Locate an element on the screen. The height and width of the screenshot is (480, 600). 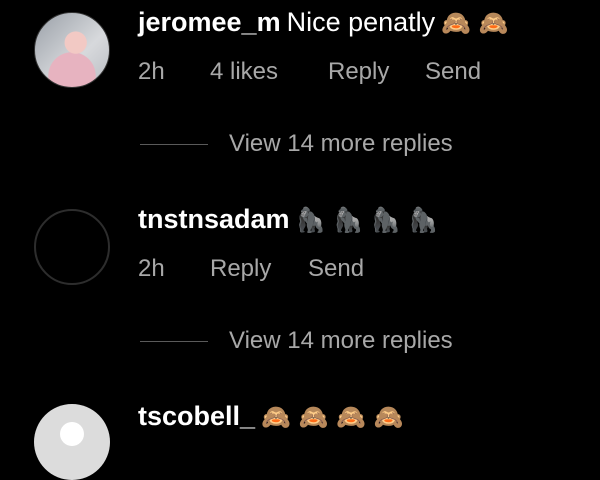
username: jeromee_m is located at coordinates (209, 22).